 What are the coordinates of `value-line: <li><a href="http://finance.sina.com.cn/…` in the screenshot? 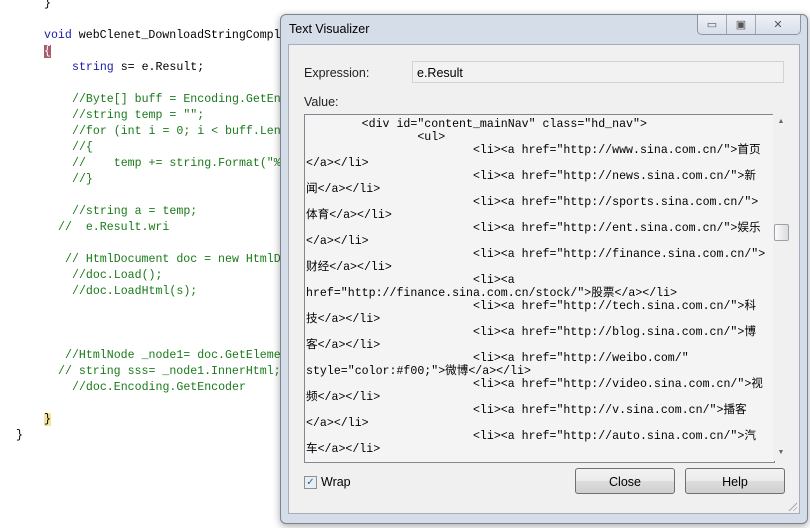 It's located at (536, 254).